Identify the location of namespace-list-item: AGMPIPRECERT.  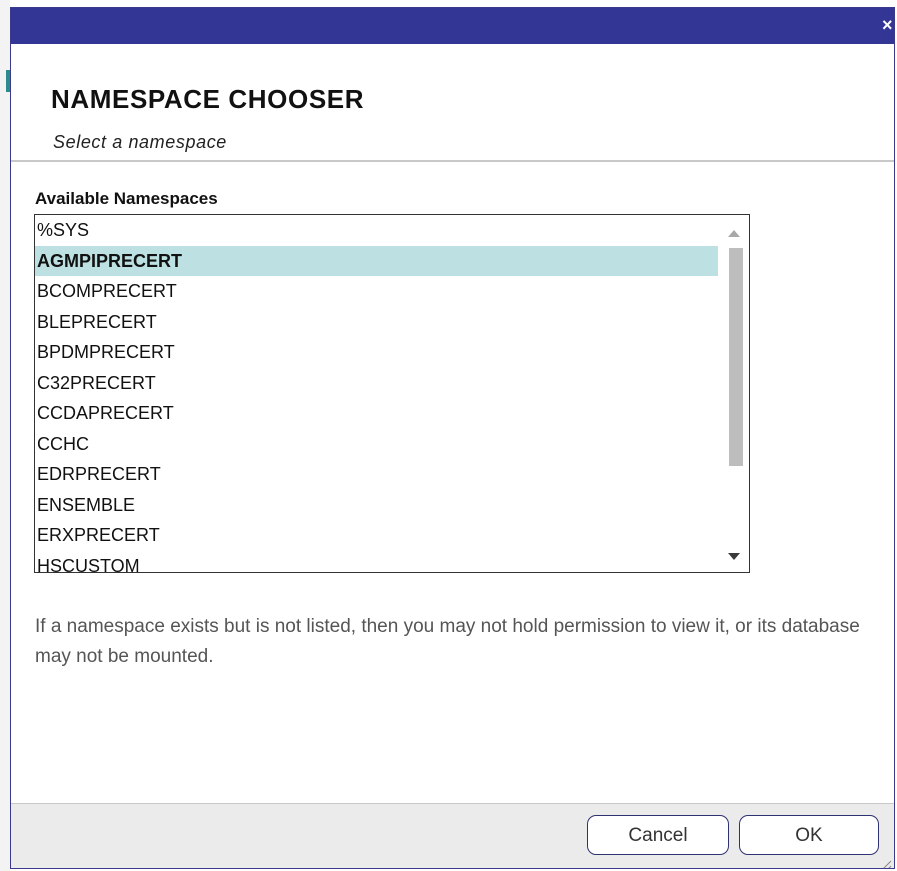
(376, 260).